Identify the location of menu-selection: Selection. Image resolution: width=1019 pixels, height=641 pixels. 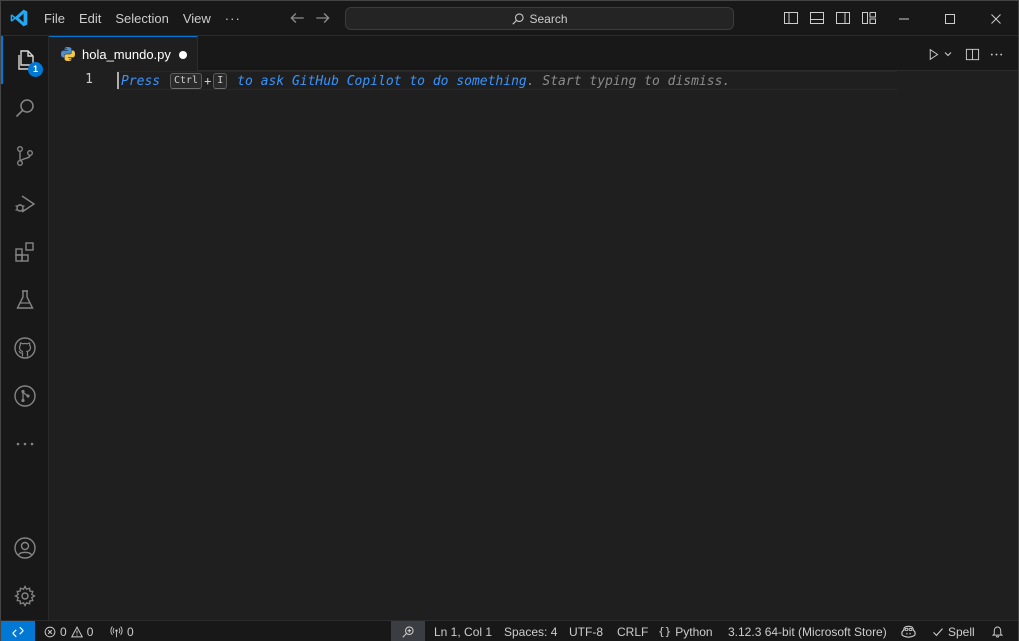
(141, 19).